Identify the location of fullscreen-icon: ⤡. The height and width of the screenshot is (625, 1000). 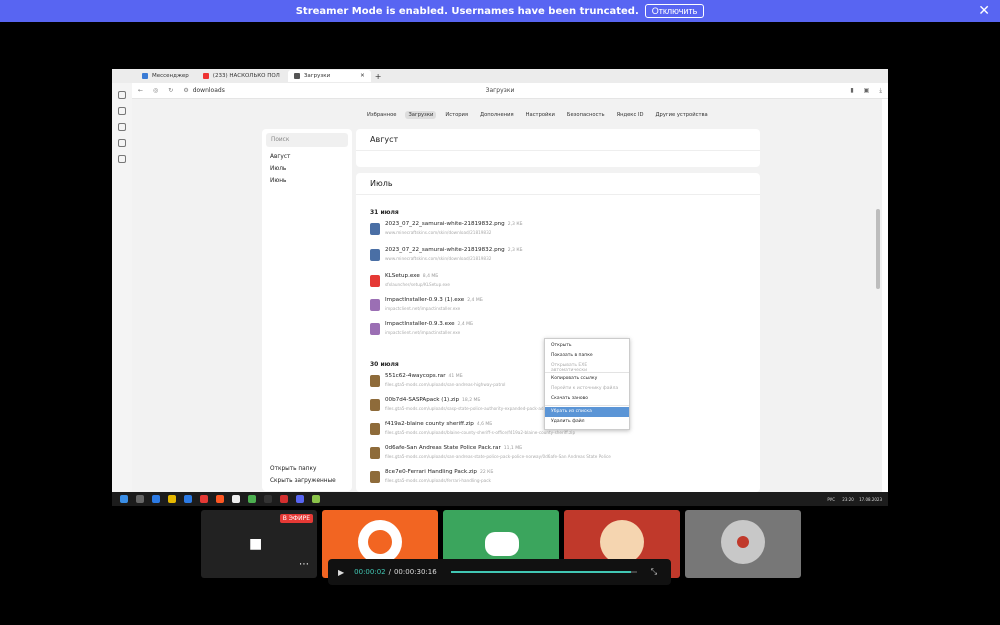
(654, 572).